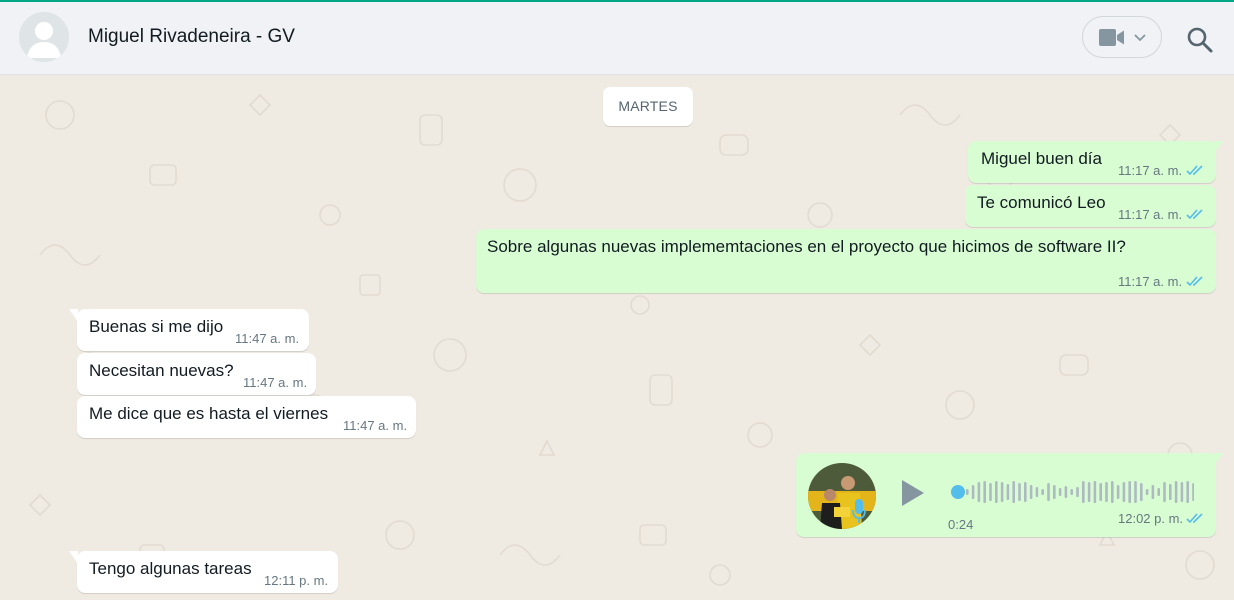 This screenshot has height=600, width=1234. I want to click on message-text: Me dice que es hasta el viernes, so click(209, 413).